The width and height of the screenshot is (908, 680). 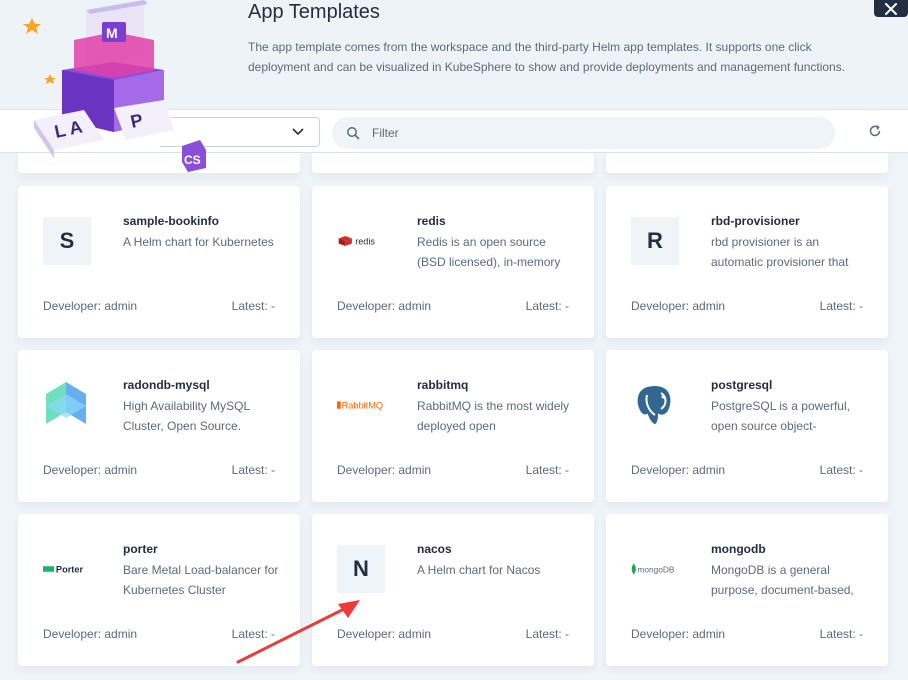 I want to click on page-title: App Templates, so click(x=314, y=12).